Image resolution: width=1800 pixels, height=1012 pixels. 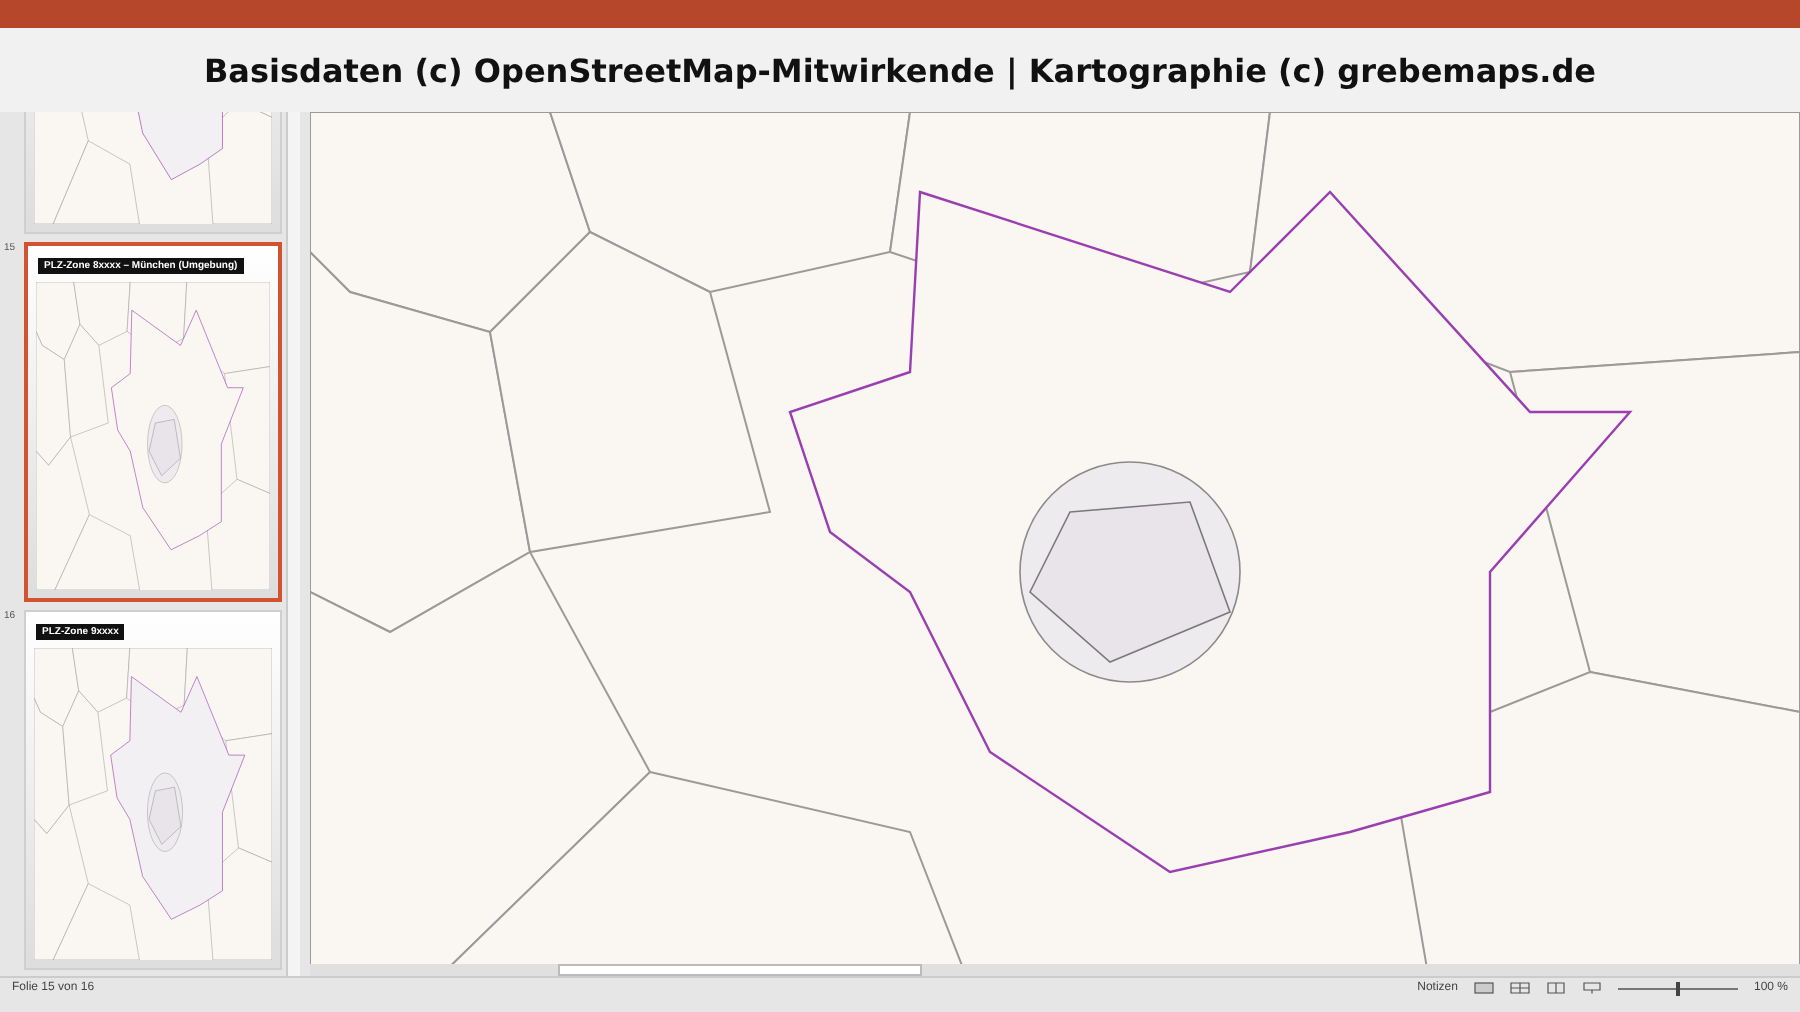 I want to click on zoom-slider, so click(x=1677, y=988).